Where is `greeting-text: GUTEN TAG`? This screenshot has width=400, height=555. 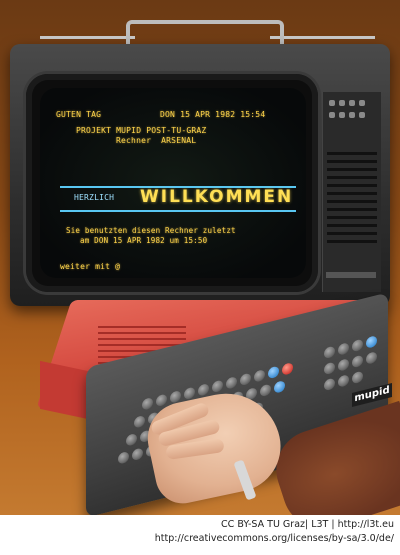 greeting-text: GUTEN TAG is located at coordinates (79, 114).